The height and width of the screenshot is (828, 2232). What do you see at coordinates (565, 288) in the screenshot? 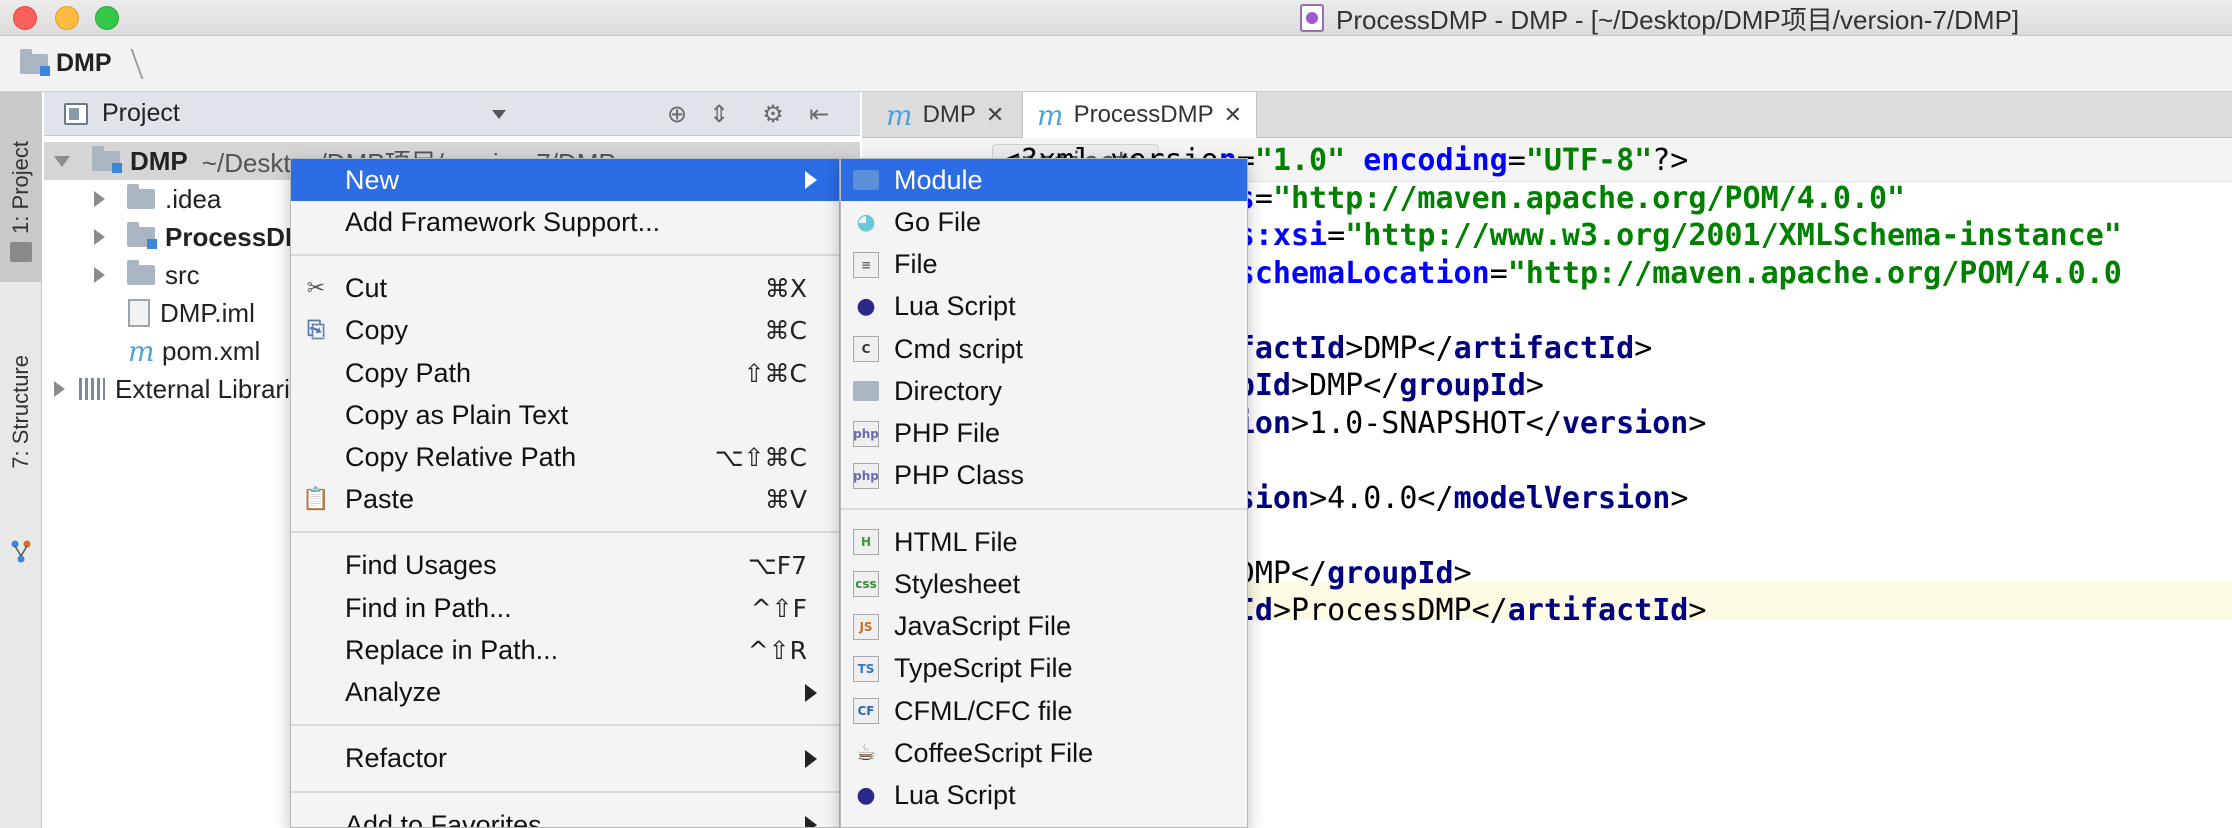
I see `menu-item-cut: ✂ Cut ⌘X` at bounding box center [565, 288].